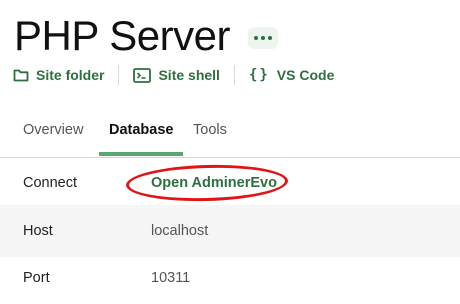  Describe the element at coordinates (122, 35) in the screenshot. I see `page-title: PHP Server` at that location.